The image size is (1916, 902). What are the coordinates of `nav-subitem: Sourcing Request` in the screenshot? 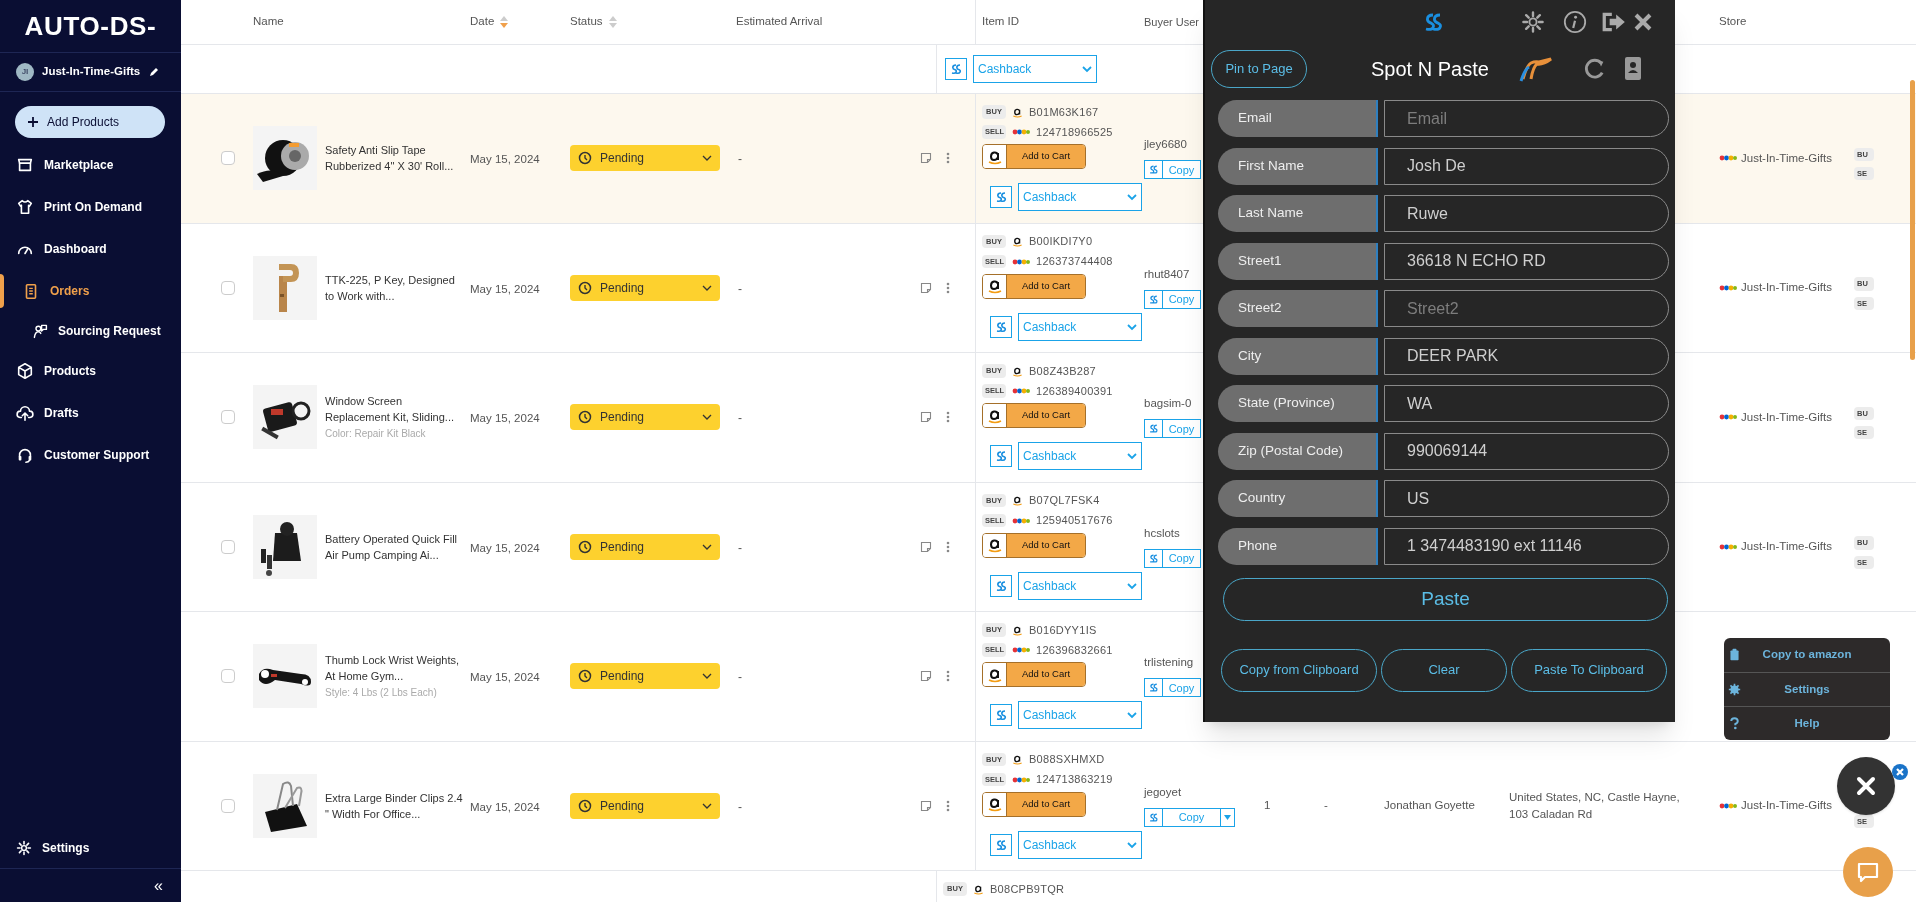 It's located at (90, 331).